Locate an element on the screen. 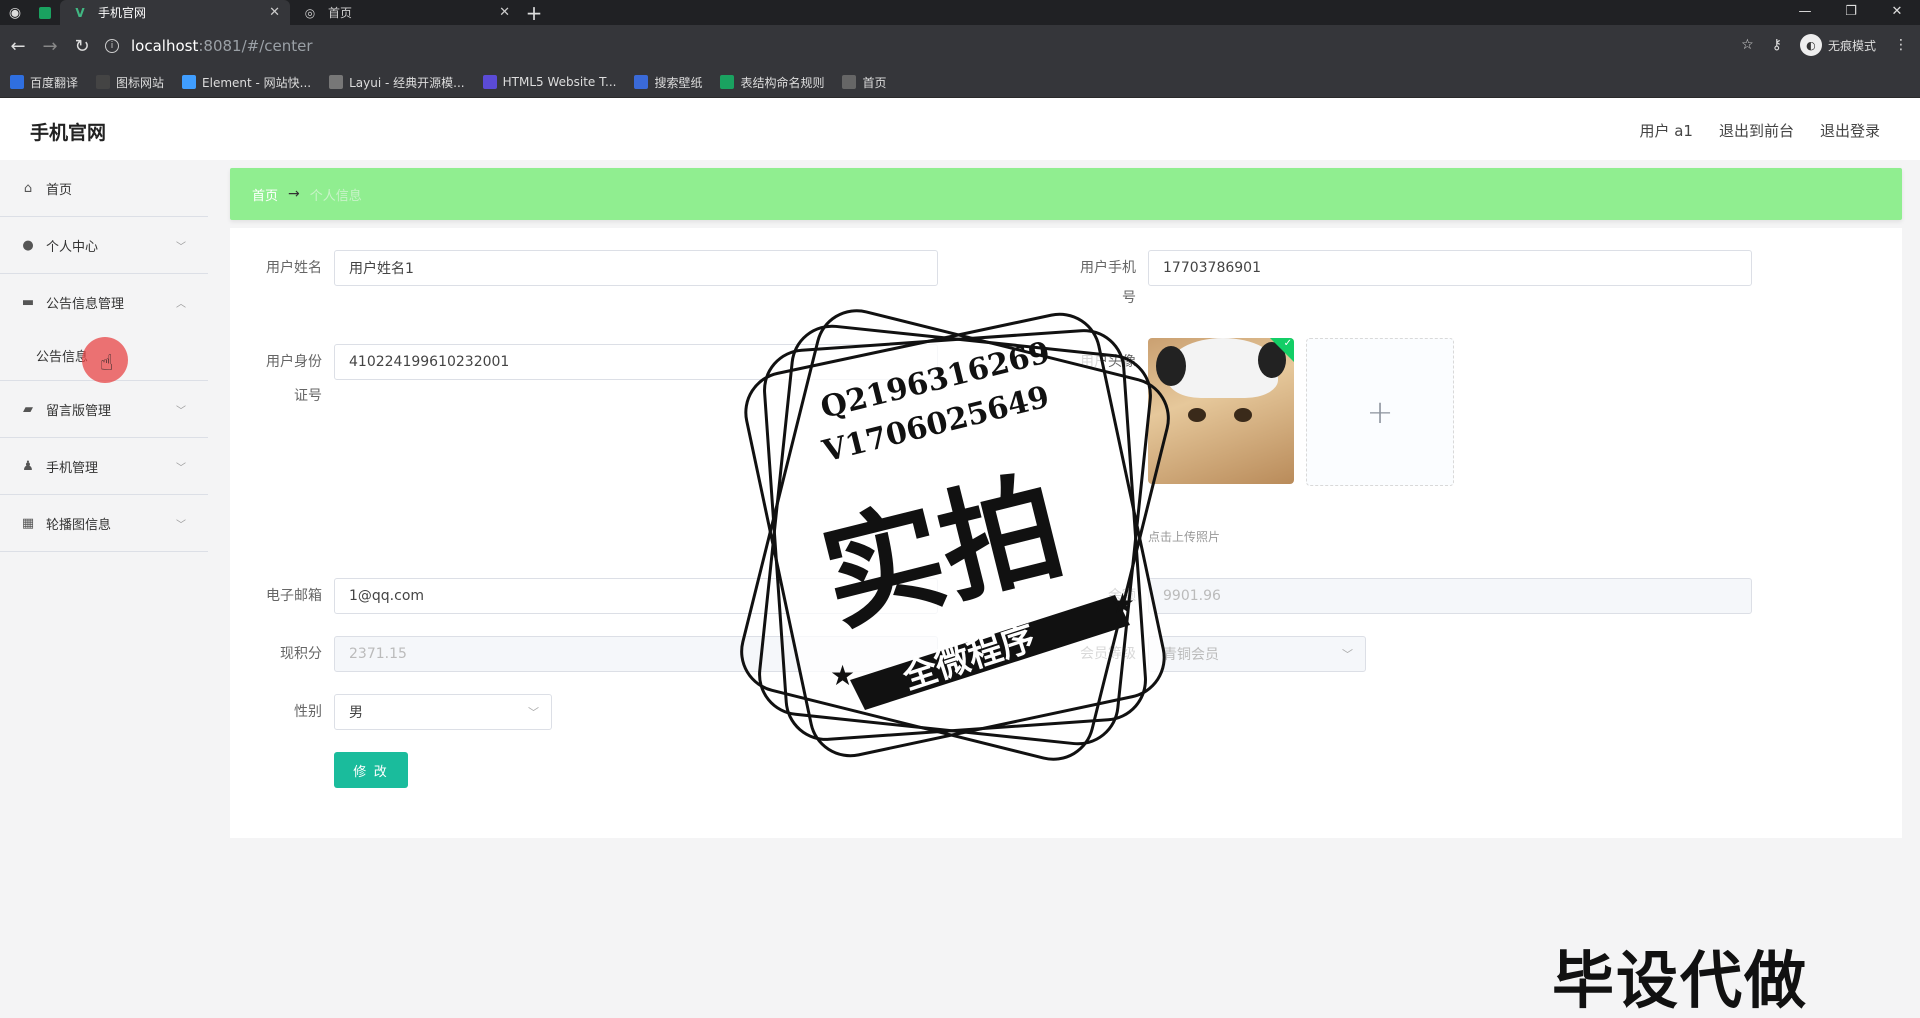 The image size is (1920, 1018). html5-icon is located at coordinates (489, 82).